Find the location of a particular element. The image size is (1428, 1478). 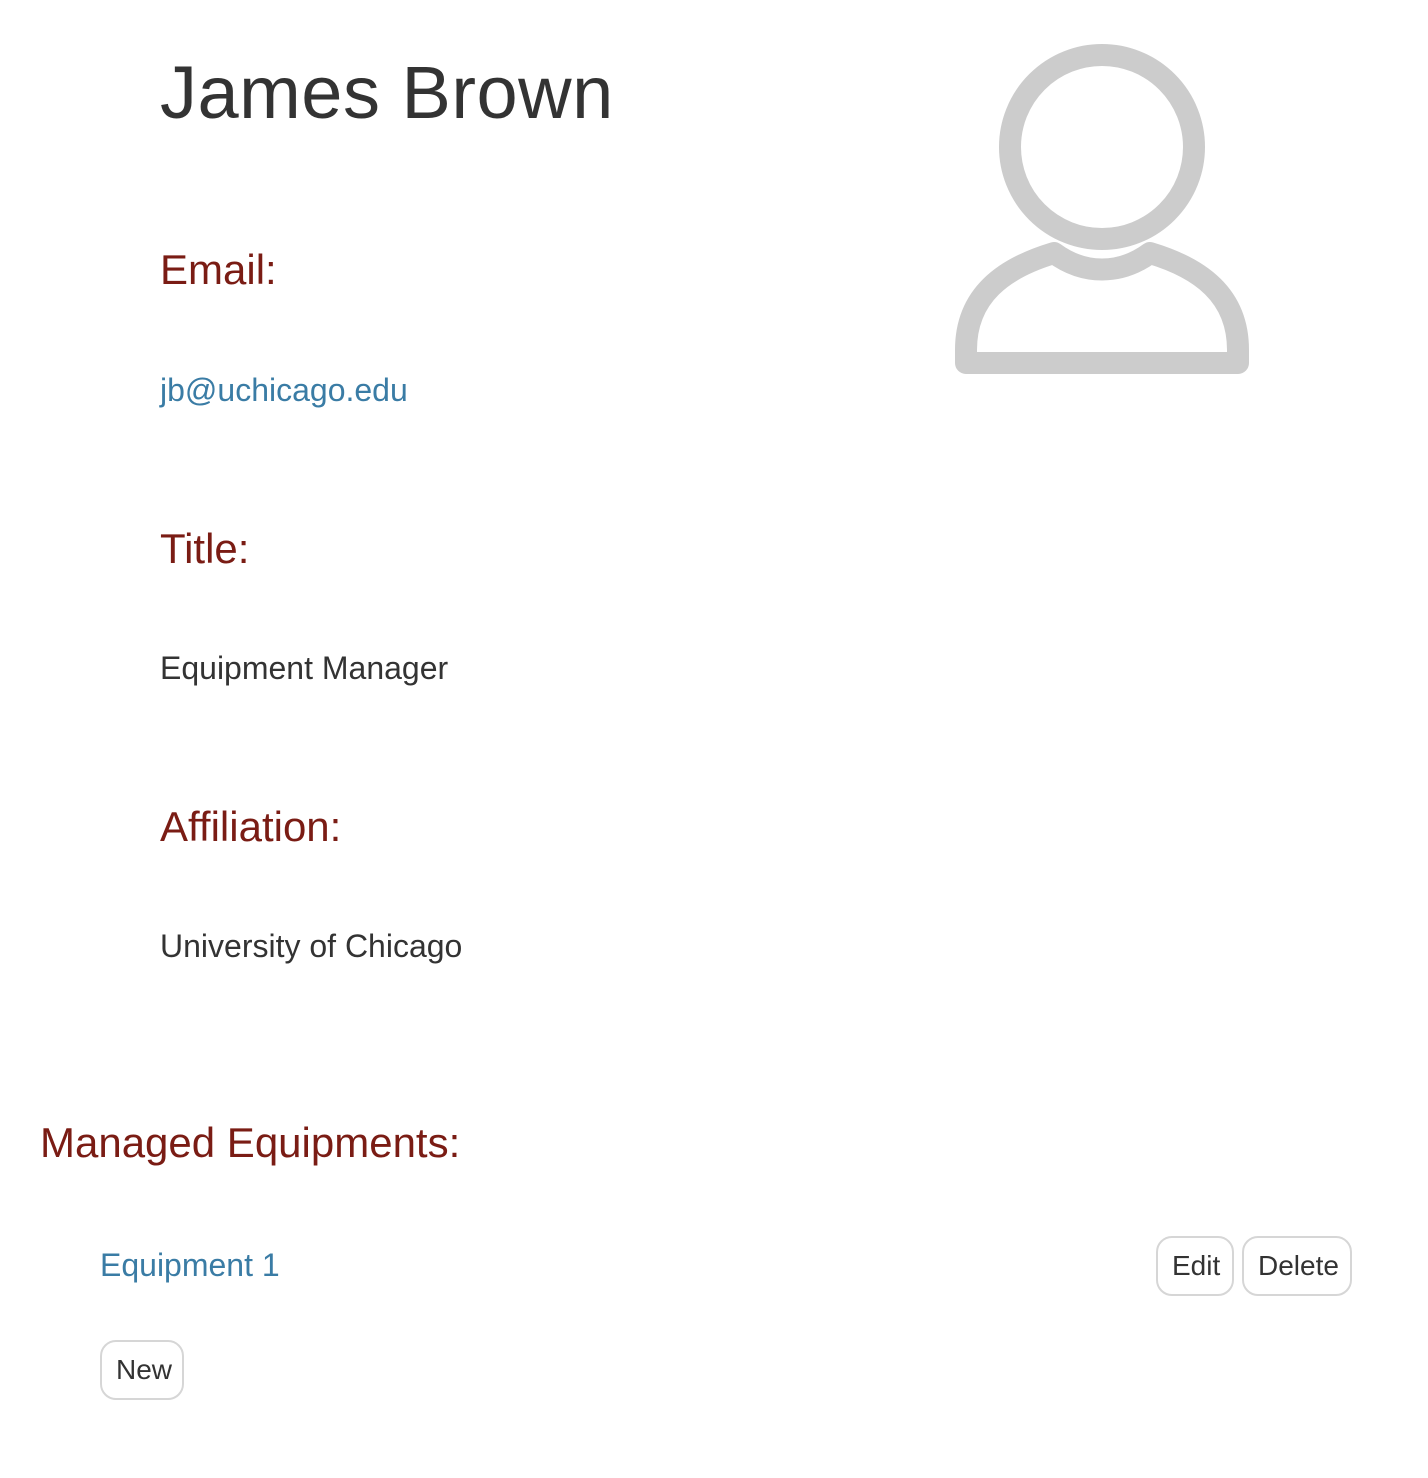

page-title: James Brown is located at coordinates (387, 92).